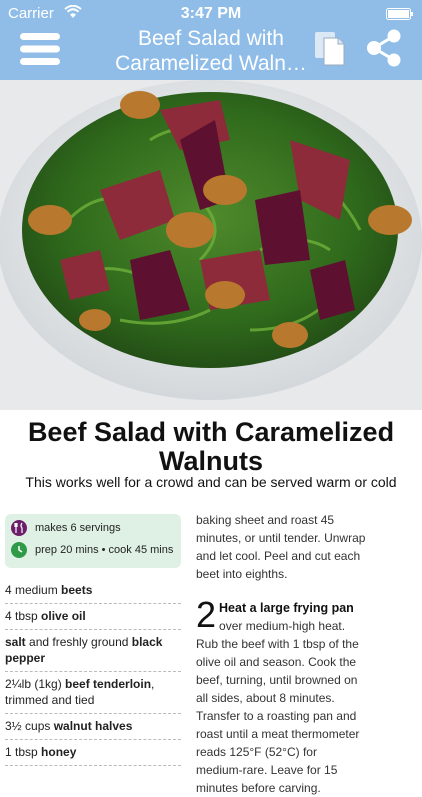  Describe the element at coordinates (384, 48) in the screenshot. I see `share-icon` at that location.